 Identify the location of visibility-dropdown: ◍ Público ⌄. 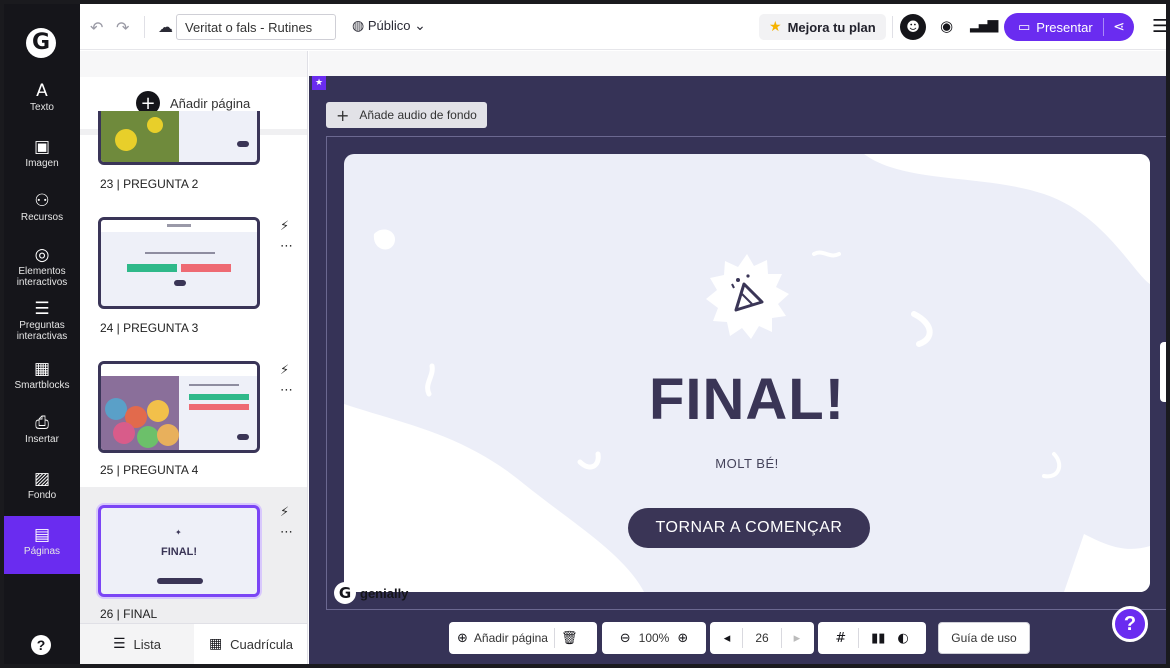
(389, 26).